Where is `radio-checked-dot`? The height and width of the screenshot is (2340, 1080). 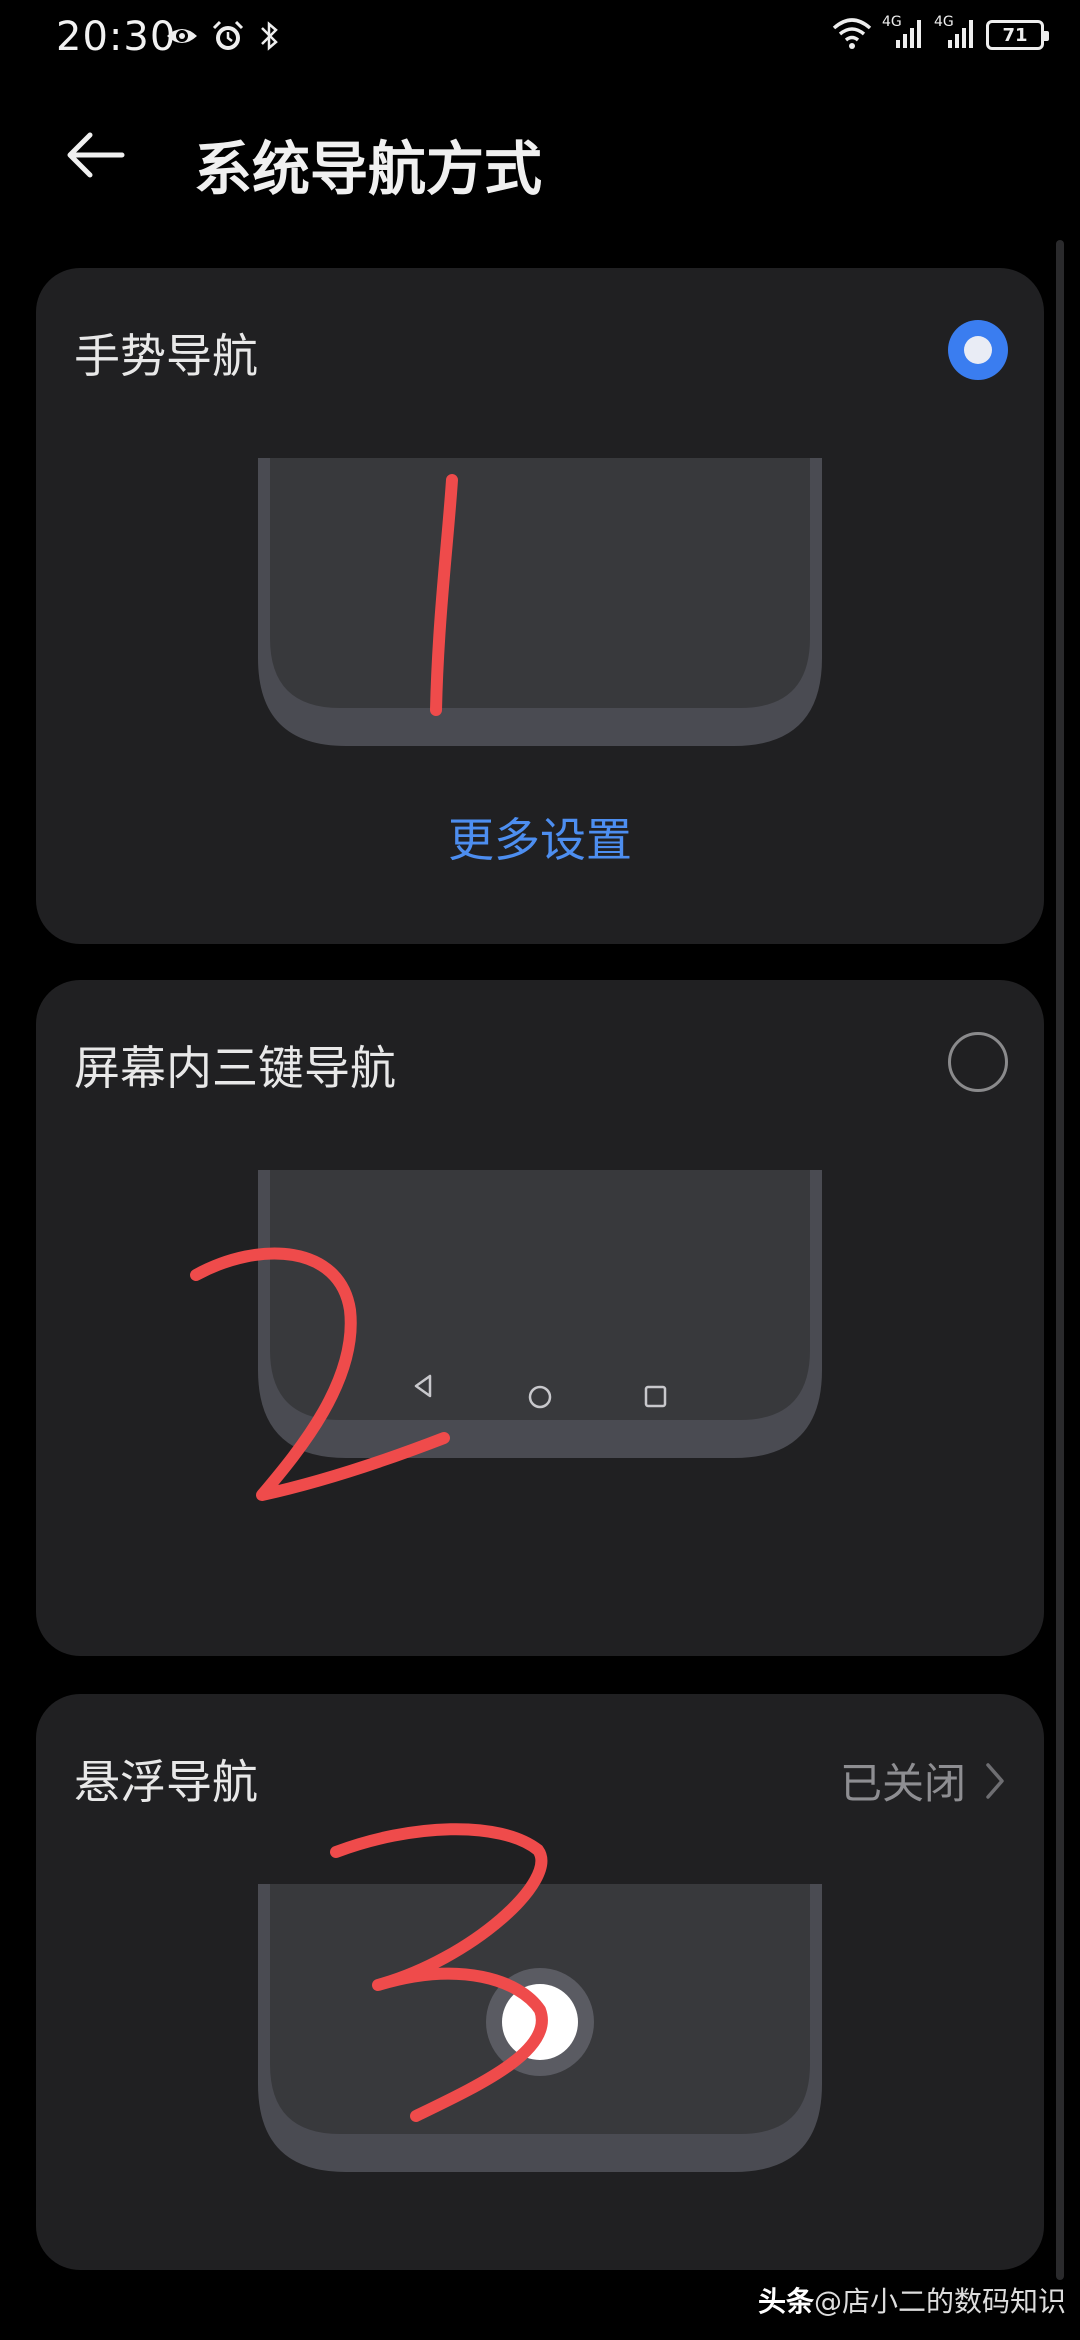 radio-checked-dot is located at coordinates (978, 350).